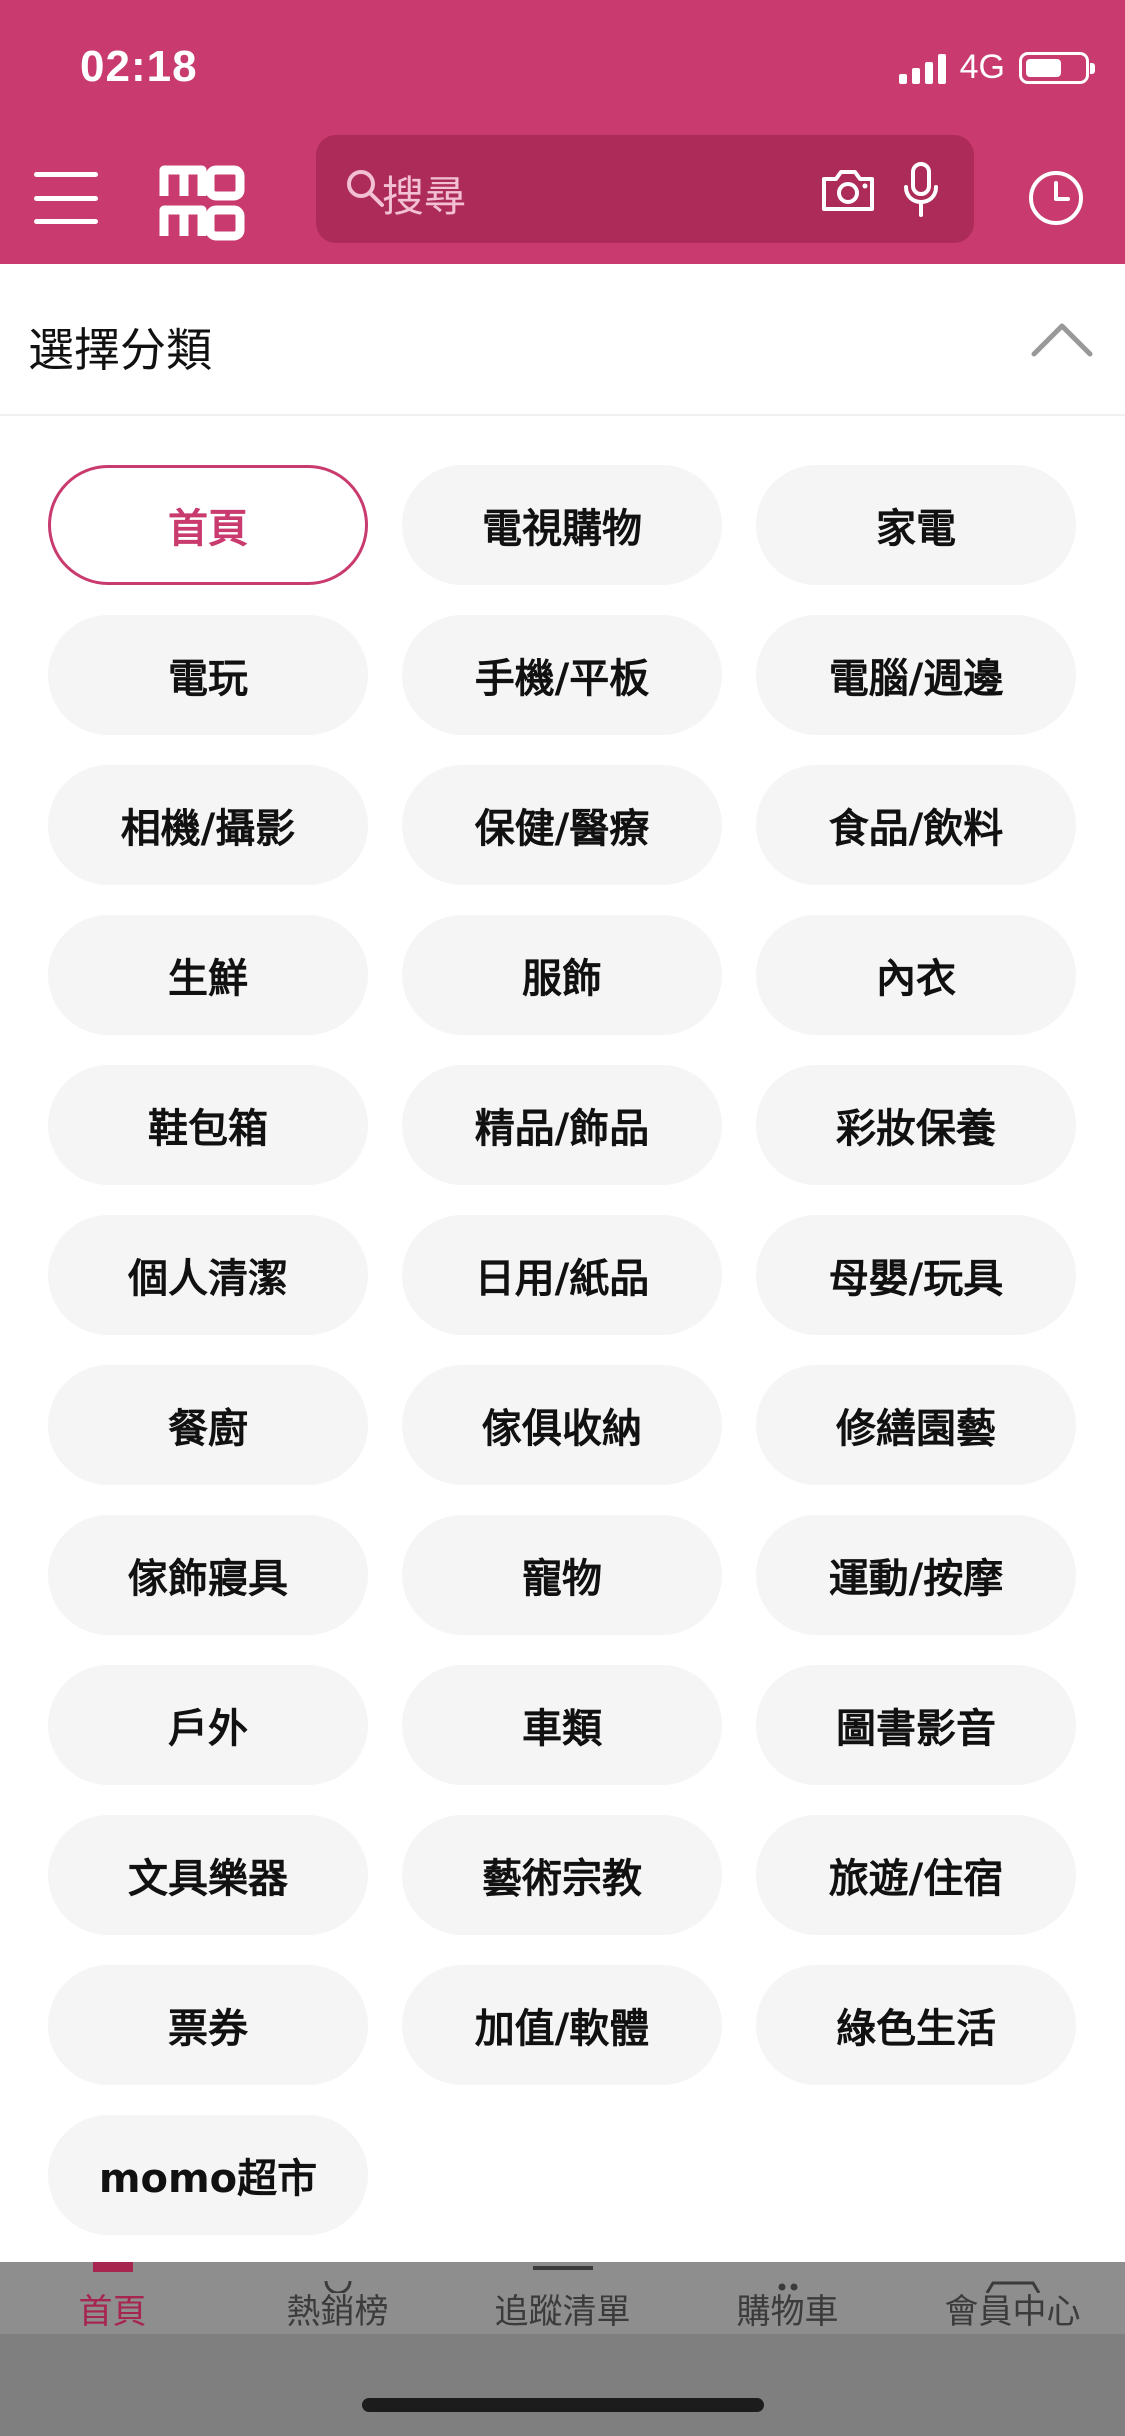 This screenshot has width=1125, height=2436. What do you see at coordinates (916, 1125) in the screenshot?
I see `category-pill: 彩妝保養` at bounding box center [916, 1125].